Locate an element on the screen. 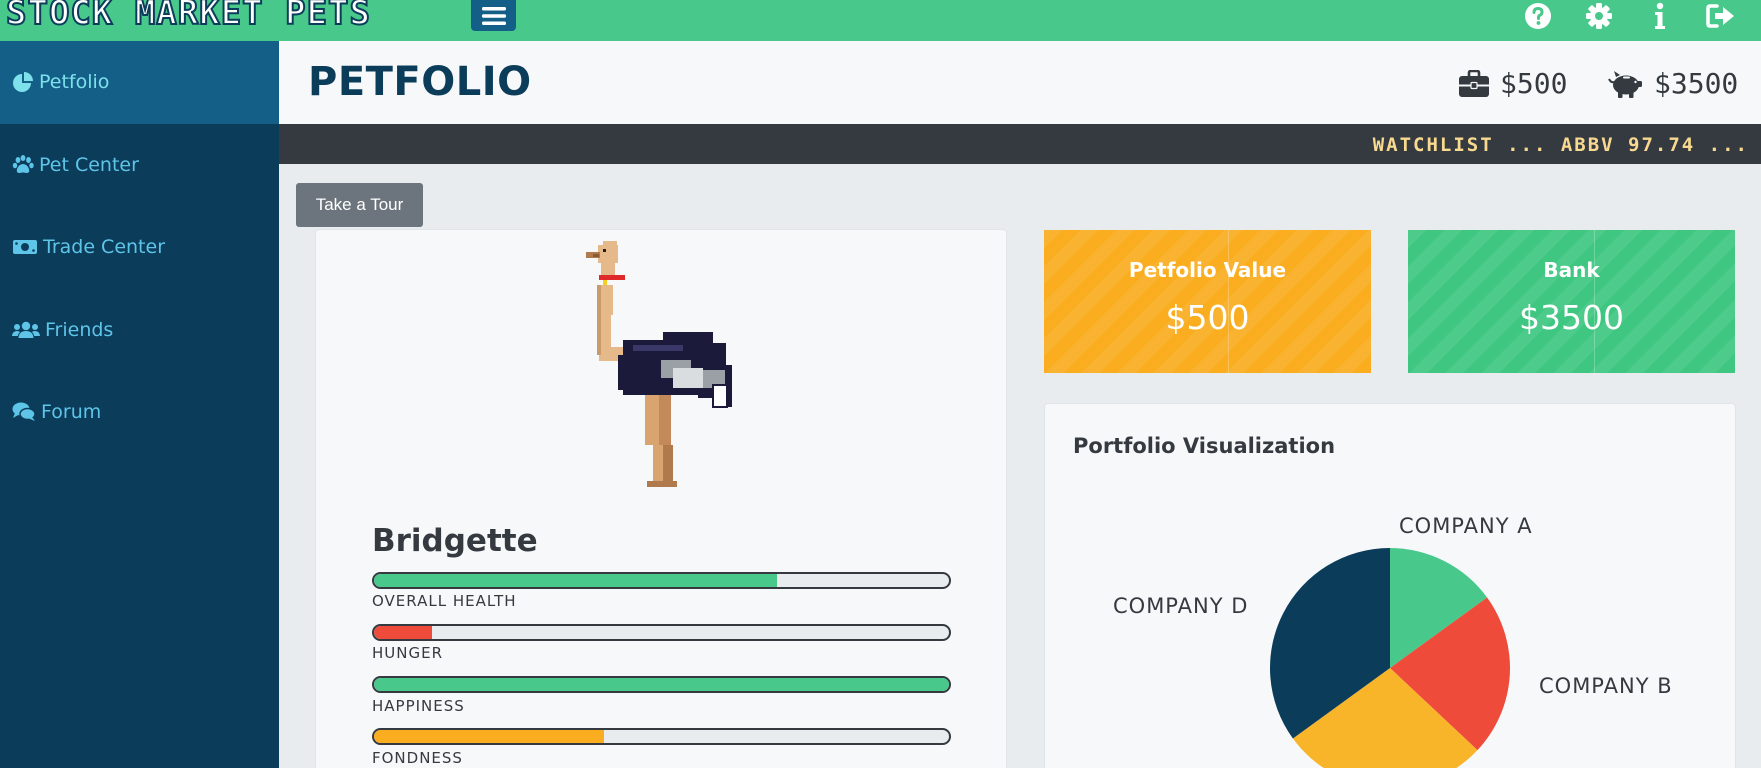  top-bar: STOCK MARKET PETS is located at coordinates (880, 20).